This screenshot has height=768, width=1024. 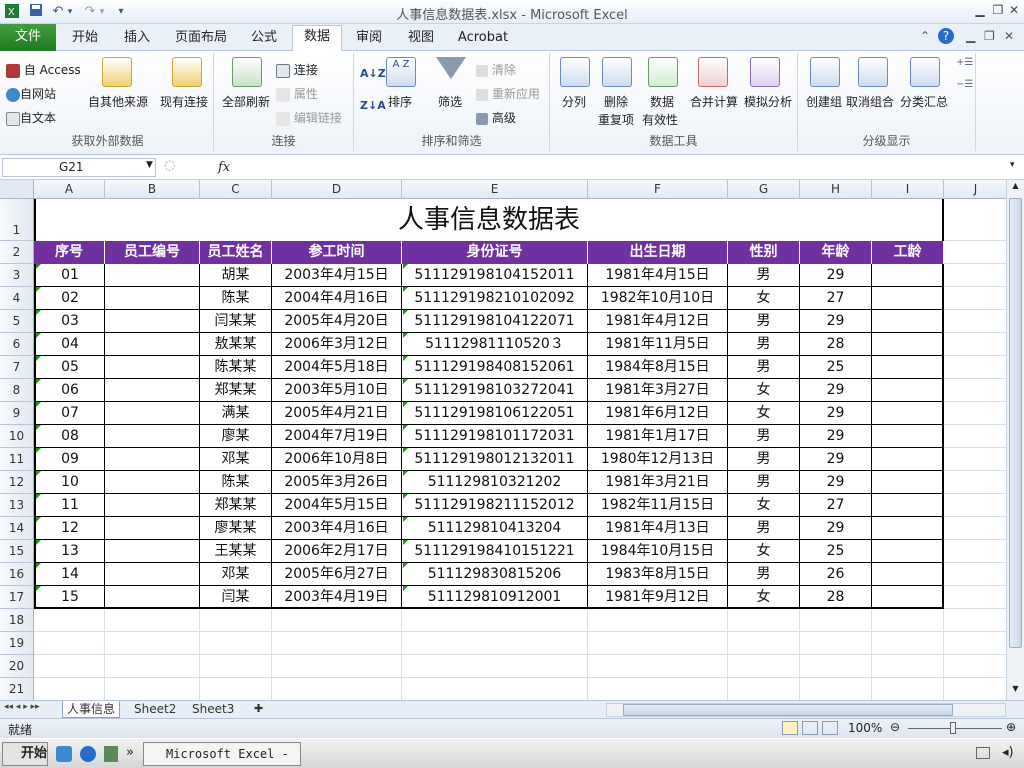 I want to click on remove-duplicates-label2: 重复项, so click(x=616, y=119).